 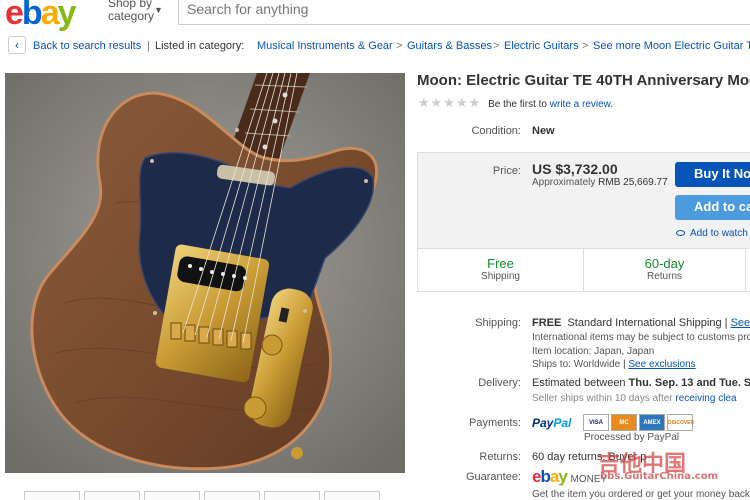 I want to click on approx-price: Approximately RMB 25,669.77, so click(x=600, y=182).